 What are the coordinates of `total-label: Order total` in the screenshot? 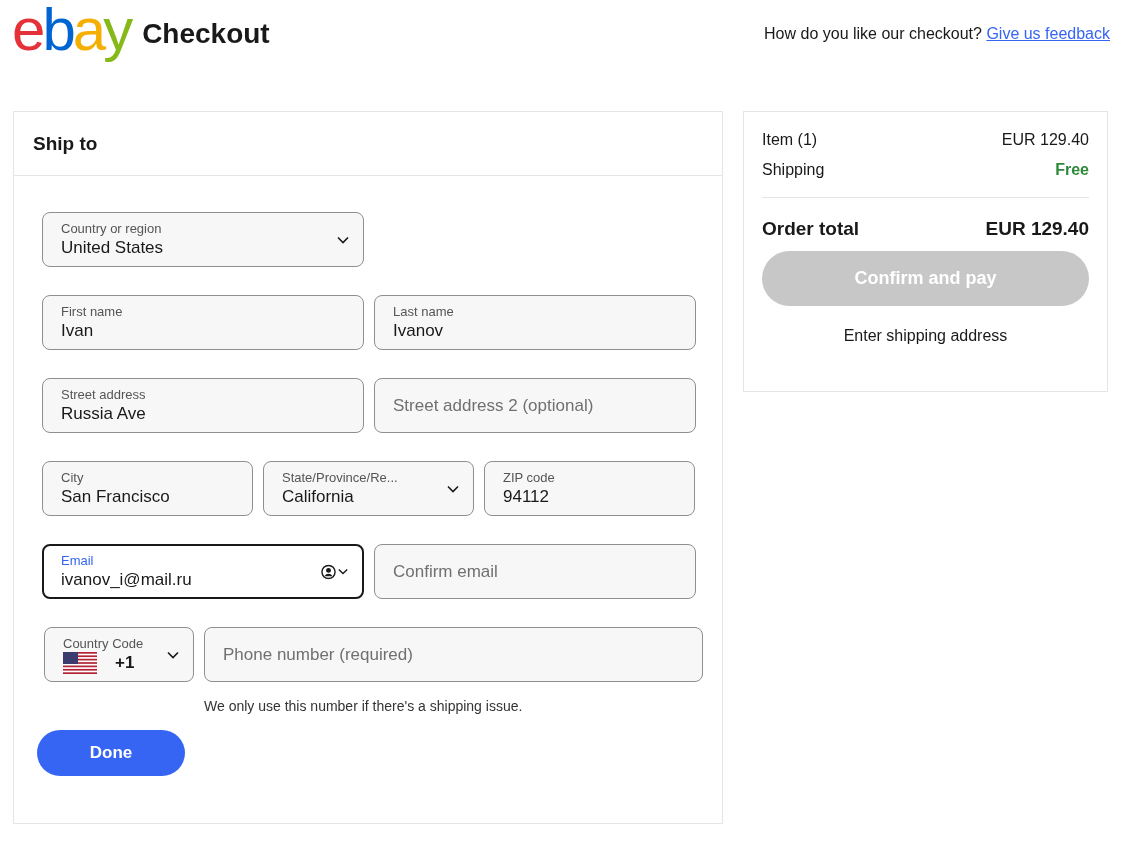 It's located at (811, 229).